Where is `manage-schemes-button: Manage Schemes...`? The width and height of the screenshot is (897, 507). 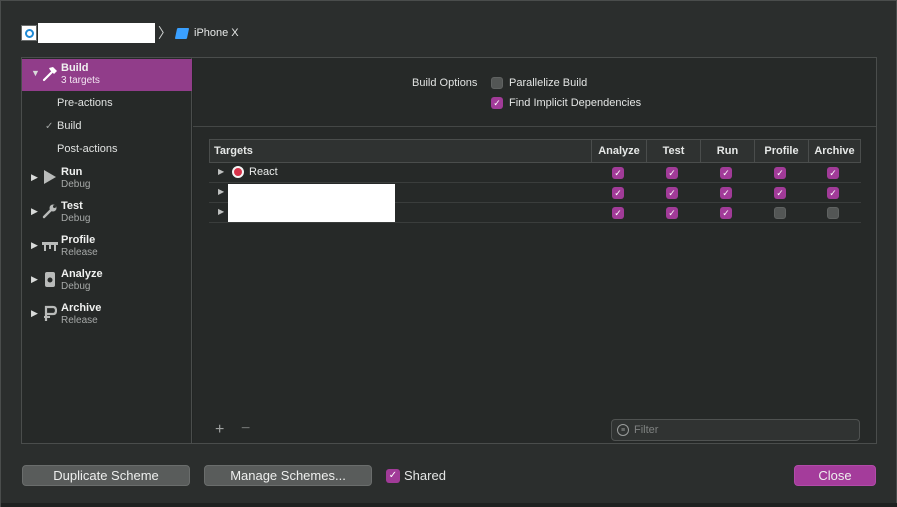
manage-schemes-button: Manage Schemes... is located at coordinates (288, 475).